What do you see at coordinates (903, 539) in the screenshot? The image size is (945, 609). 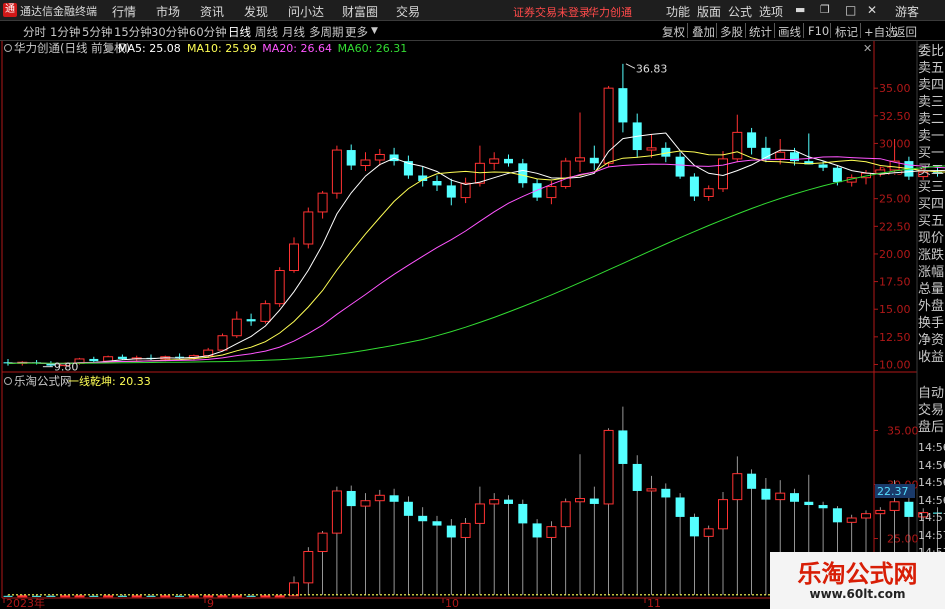 I see `sub-y-tick-label: 25.00` at bounding box center [903, 539].